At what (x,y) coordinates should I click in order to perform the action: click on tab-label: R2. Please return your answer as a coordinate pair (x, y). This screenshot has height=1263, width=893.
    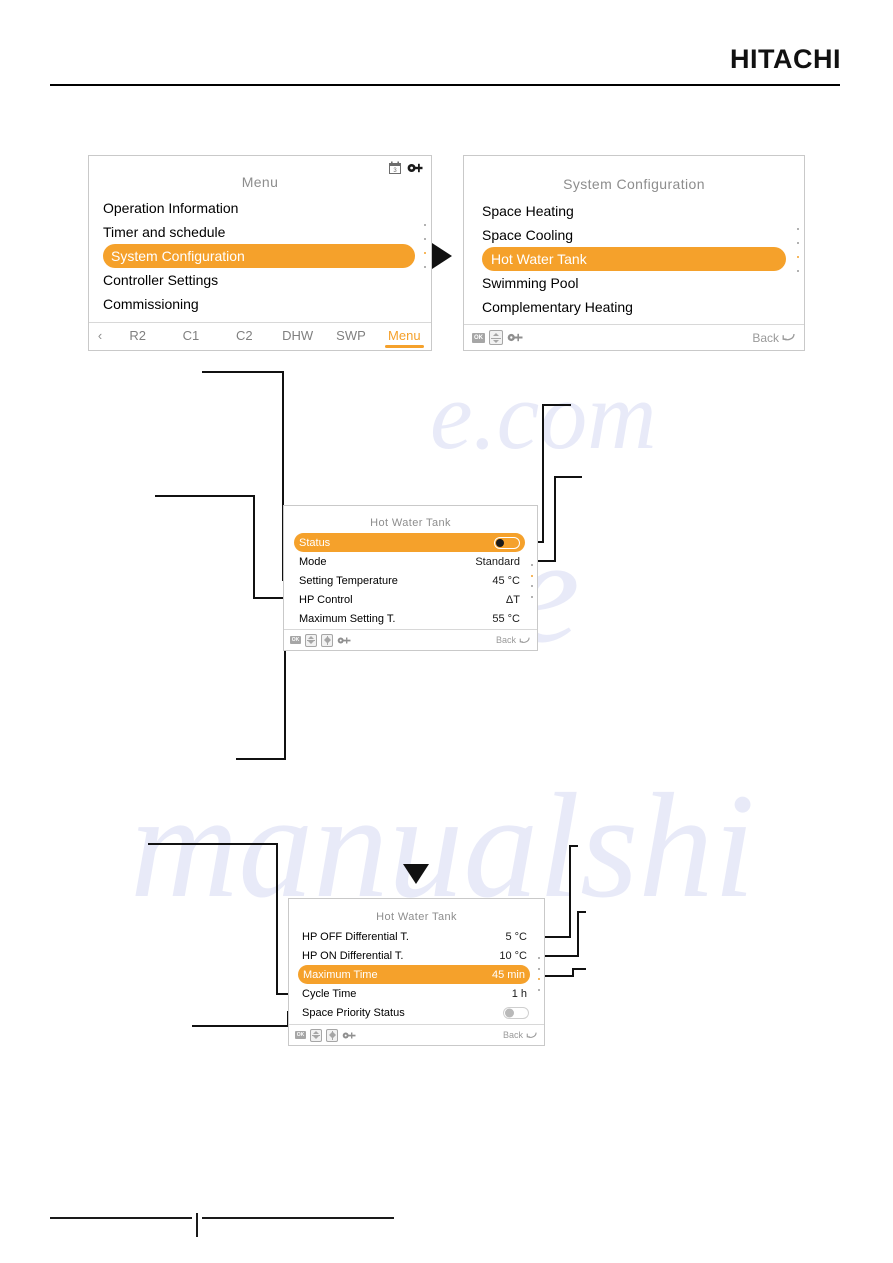
    Looking at the image, I should click on (137, 335).